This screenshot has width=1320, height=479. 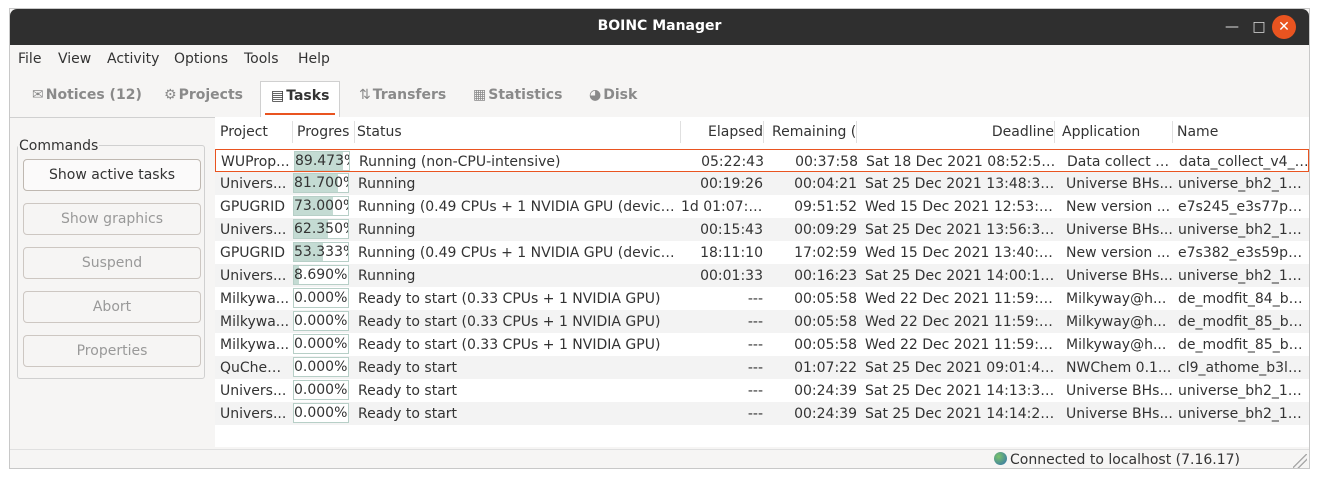 What do you see at coordinates (201, 59) in the screenshot?
I see `menu-options: Options` at bounding box center [201, 59].